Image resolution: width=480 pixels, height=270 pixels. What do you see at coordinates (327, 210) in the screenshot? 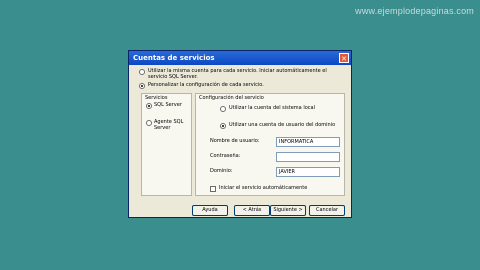
I see `cancel-button: Cancelar` at bounding box center [327, 210].